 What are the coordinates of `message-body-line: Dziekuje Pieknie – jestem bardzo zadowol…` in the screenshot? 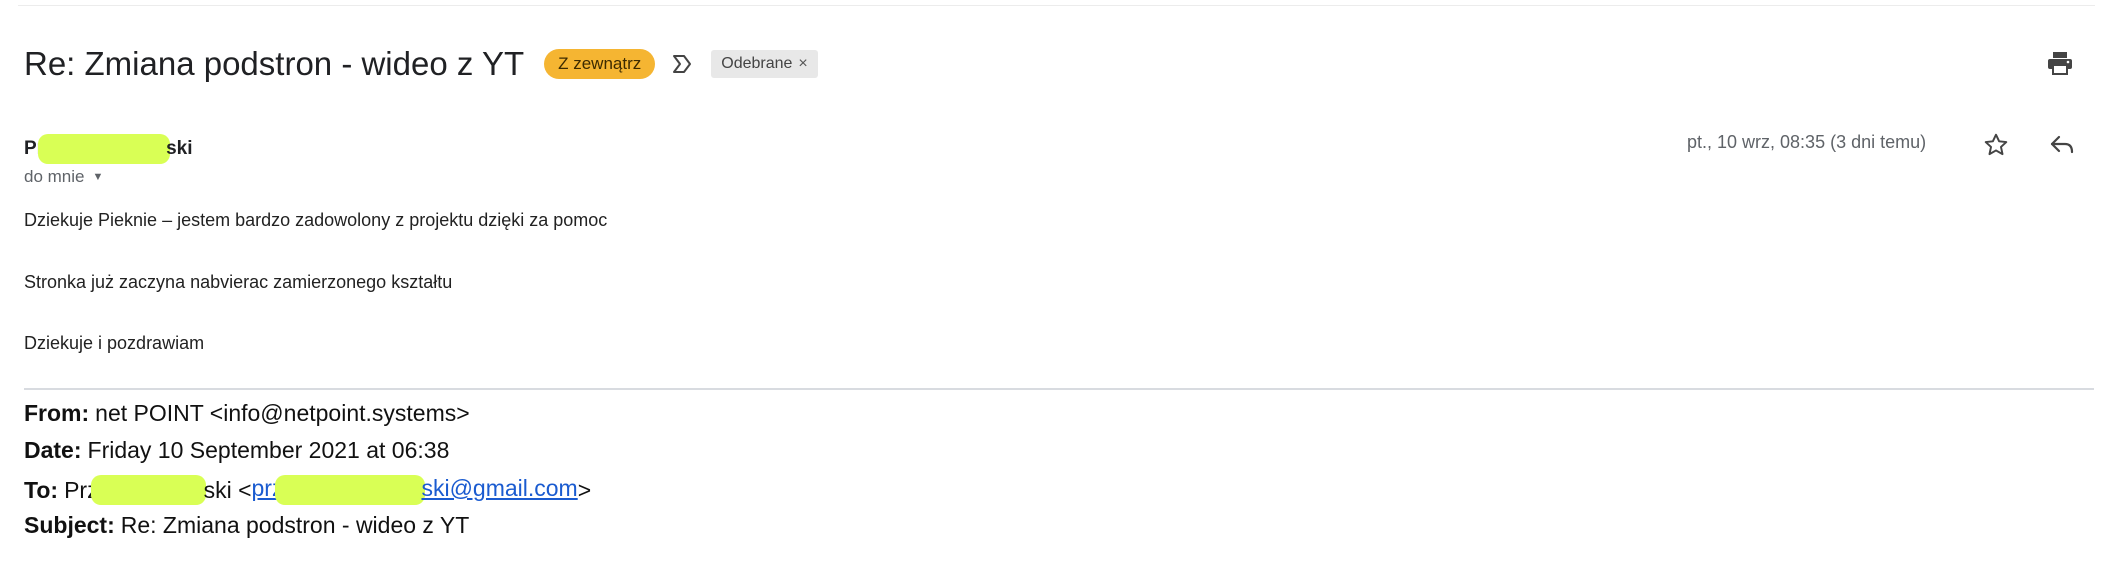 It's located at (316, 220).